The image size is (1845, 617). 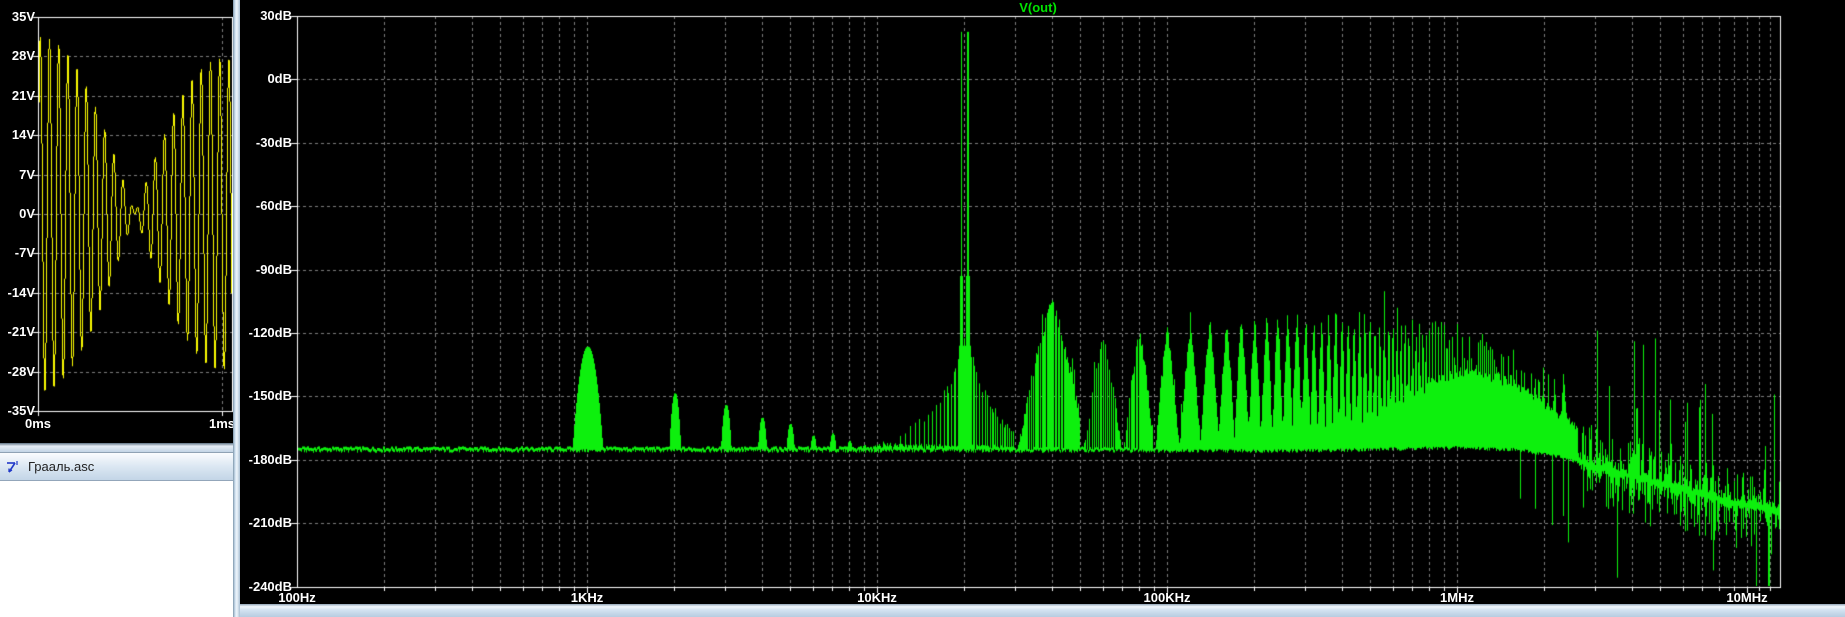 What do you see at coordinates (23, 16) in the screenshot?
I see `scope-y-tick-label: 35V` at bounding box center [23, 16].